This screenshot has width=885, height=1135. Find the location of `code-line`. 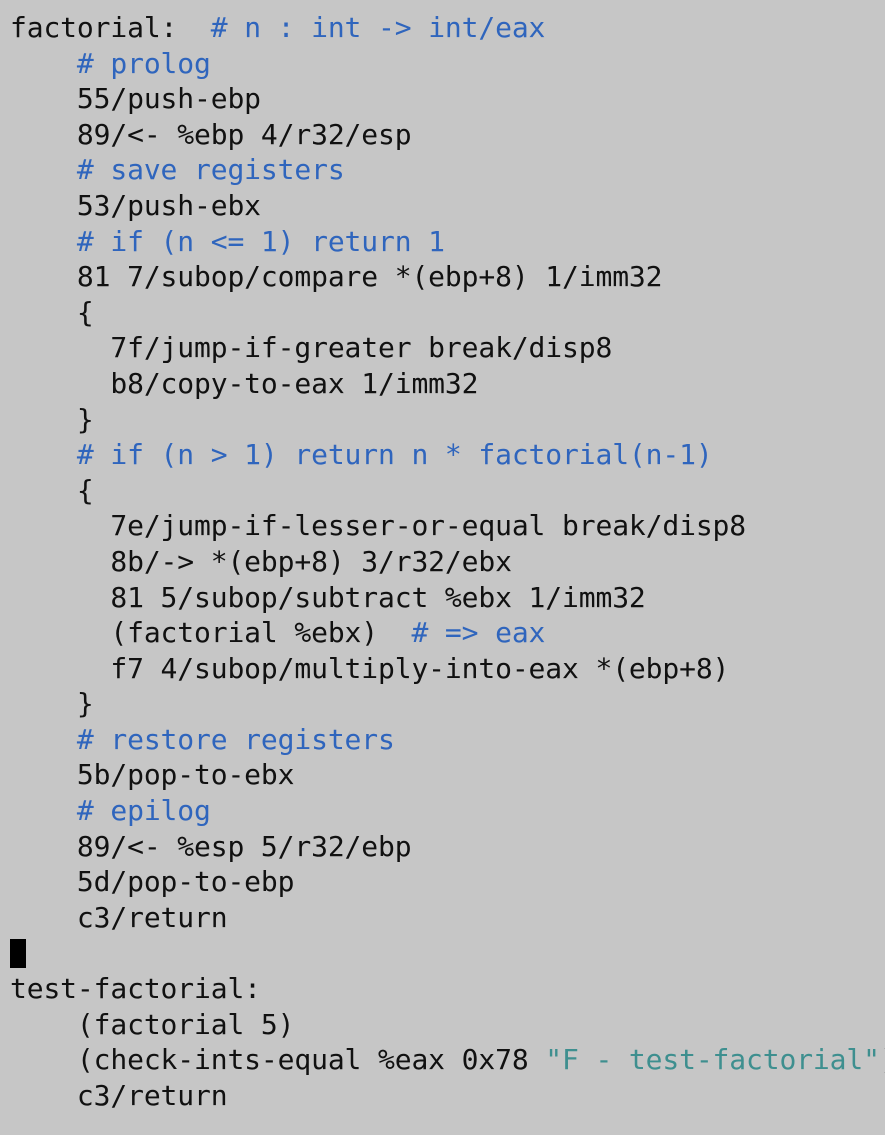

code-line is located at coordinates (447, 953).